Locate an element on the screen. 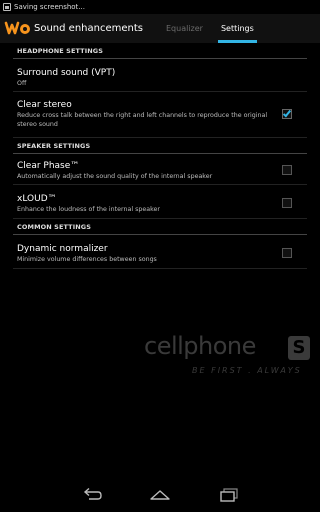 This screenshot has width=320, height=512. pref-surround-sound-summary: Off is located at coordinates (22, 83).